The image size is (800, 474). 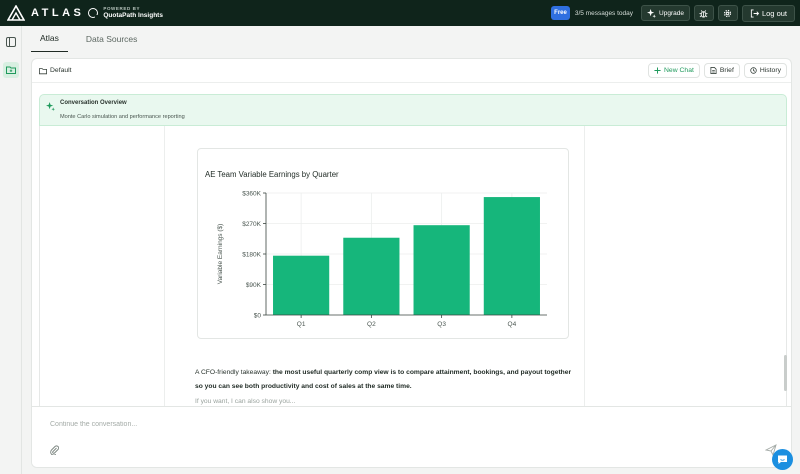 I want to click on bug-report-button, so click(x=703, y=13).